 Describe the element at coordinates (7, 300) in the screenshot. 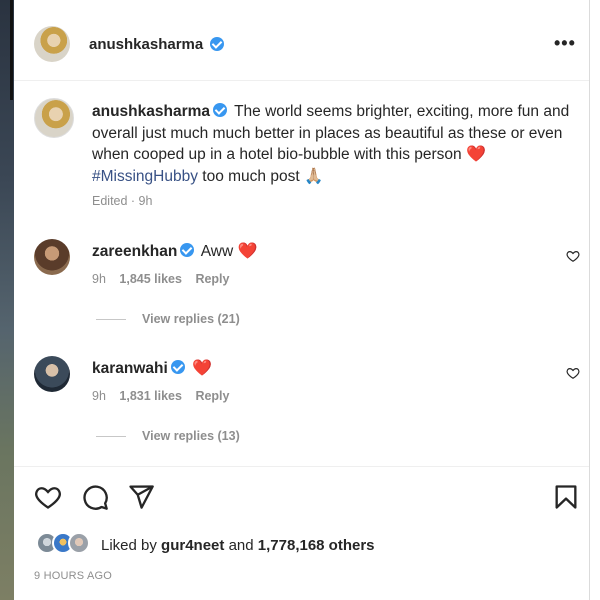

I see `background-photo-strip` at that location.